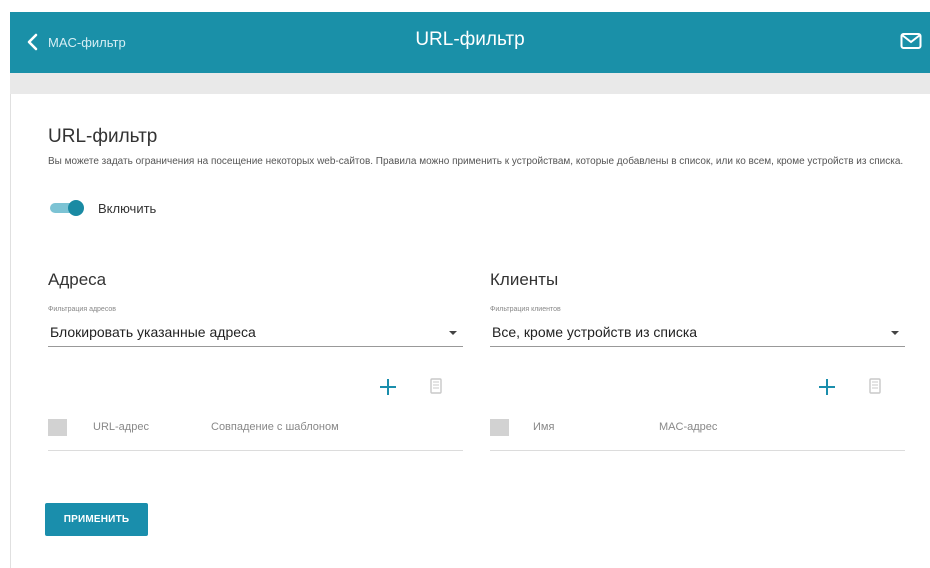  I want to click on address-table-divider, so click(255, 450).